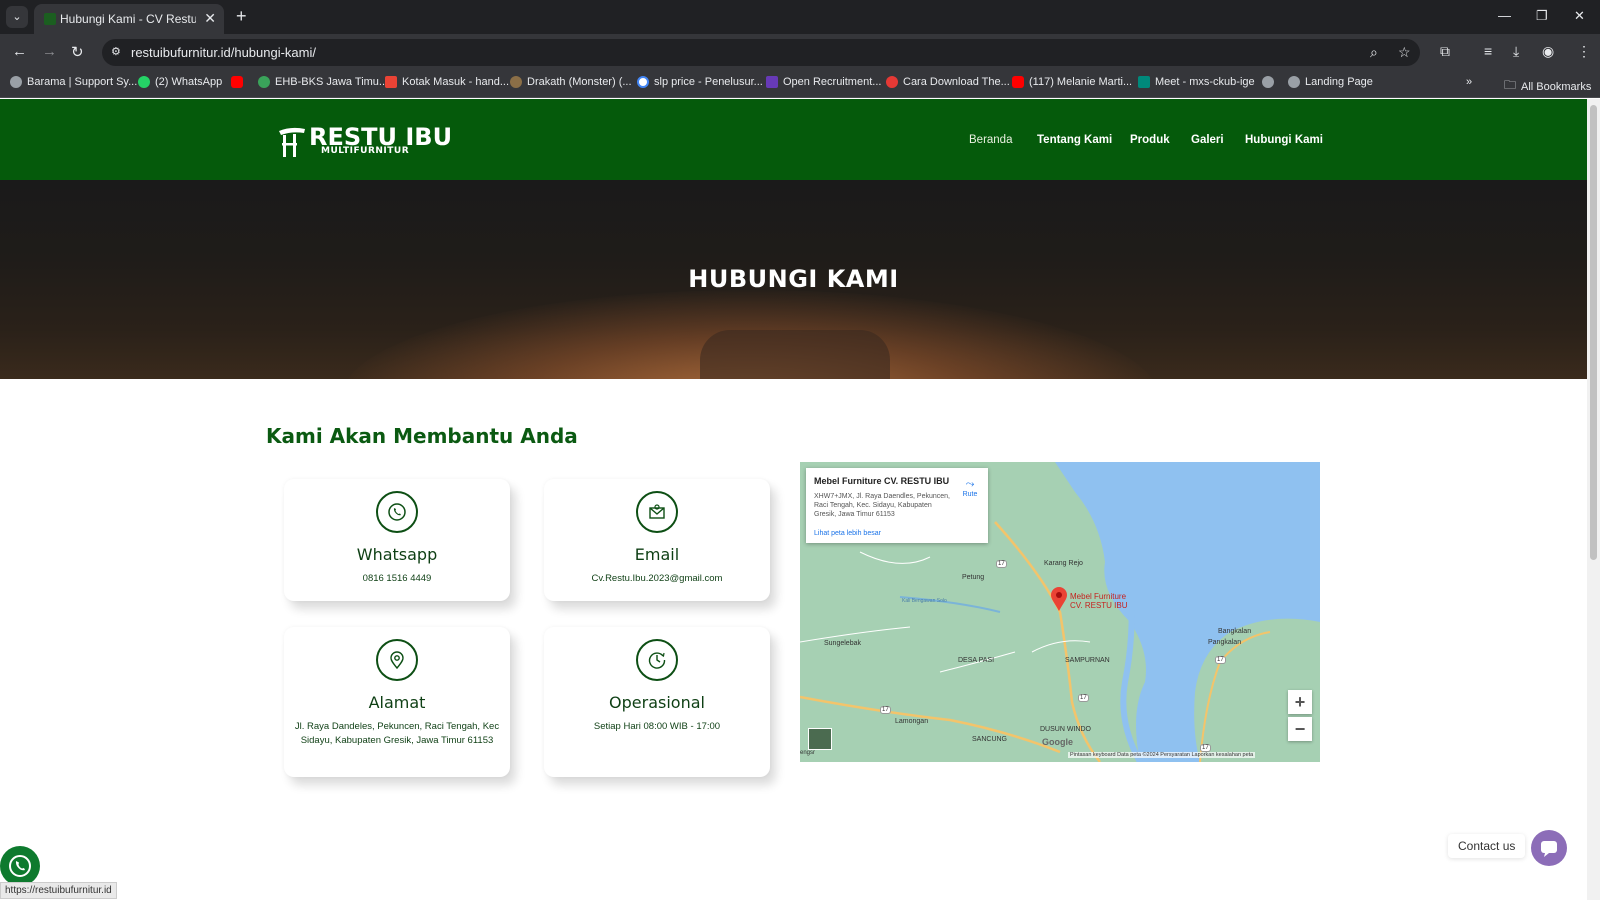 This screenshot has width=1600, height=900. I want to click on profile-icon: ◉, so click(1548, 51).